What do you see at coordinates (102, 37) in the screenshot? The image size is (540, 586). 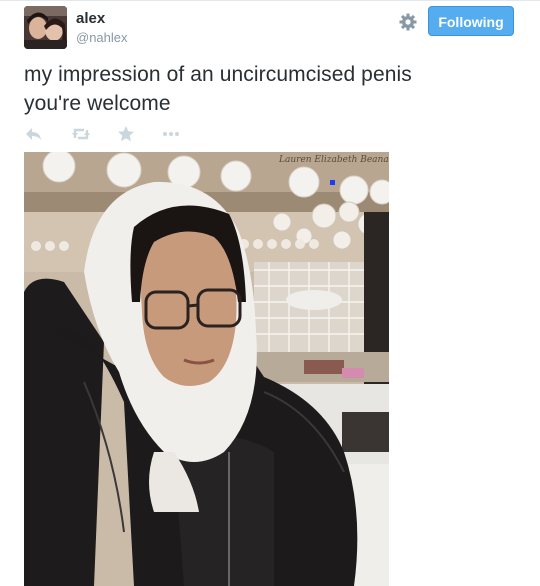 I see `user-handle: @nahlex` at bounding box center [102, 37].